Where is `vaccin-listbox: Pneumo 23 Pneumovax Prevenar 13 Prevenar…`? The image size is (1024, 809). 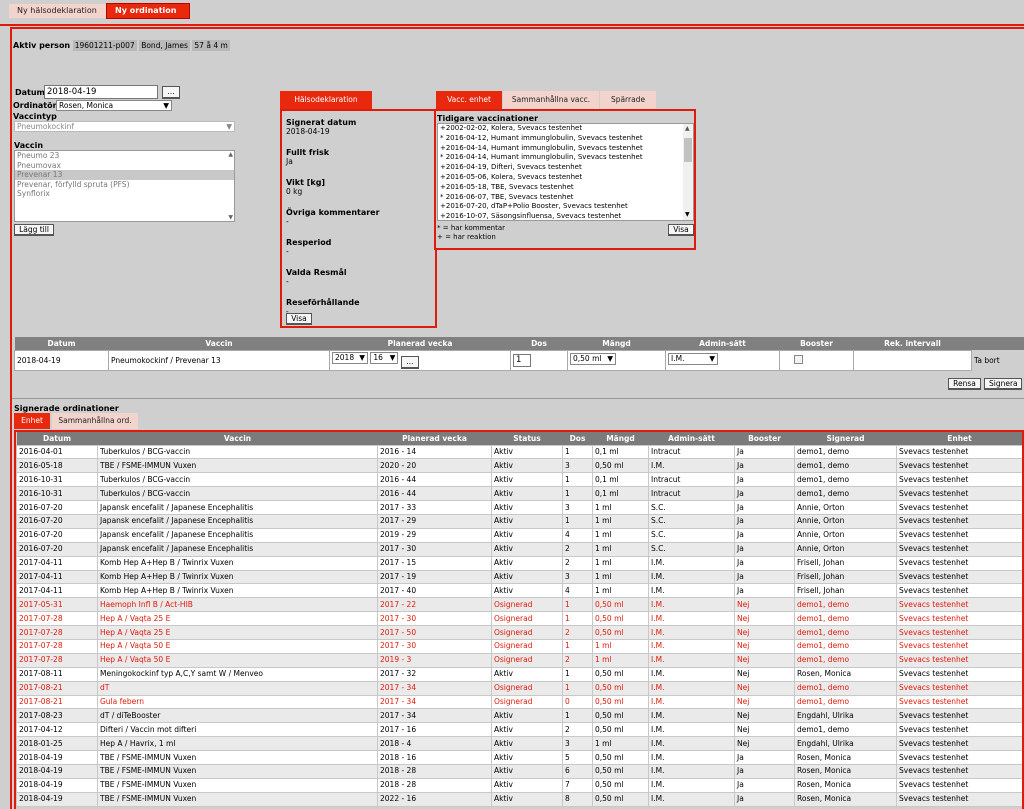
vaccin-listbox: Pneumo 23 Pneumovax Prevenar 13 Prevenar… is located at coordinates (124, 186).